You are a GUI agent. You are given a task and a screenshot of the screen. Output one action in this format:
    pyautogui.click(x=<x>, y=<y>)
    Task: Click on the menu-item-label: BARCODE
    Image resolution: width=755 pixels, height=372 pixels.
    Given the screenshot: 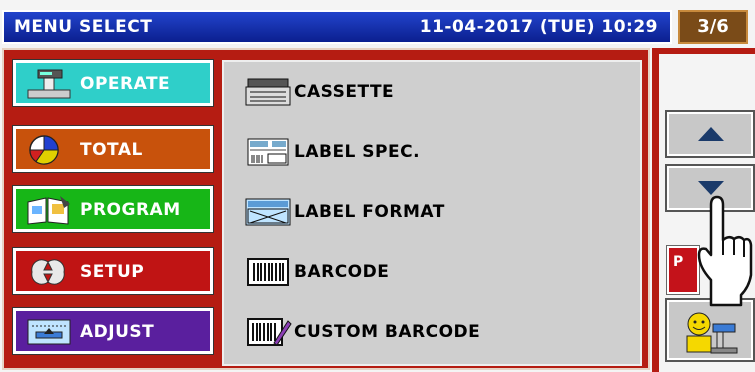 What is the action you would take?
    pyautogui.click(x=342, y=272)
    